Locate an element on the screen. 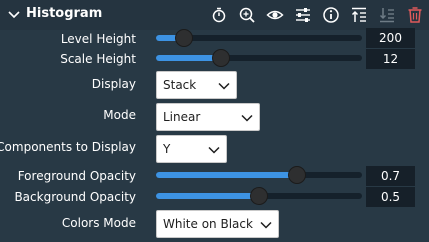 The width and height of the screenshot is (429, 242). mode-selected: Linear is located at coordinates (182, 117).